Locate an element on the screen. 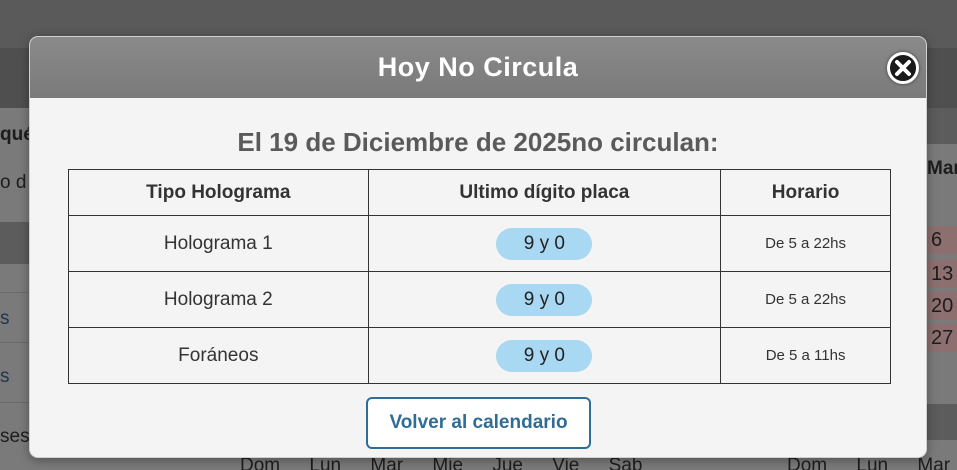 The image size is (957, 470). restriction-date-heading: El 19 de Diciembre de 2025no circulan: is located at coordinates (478, 142).